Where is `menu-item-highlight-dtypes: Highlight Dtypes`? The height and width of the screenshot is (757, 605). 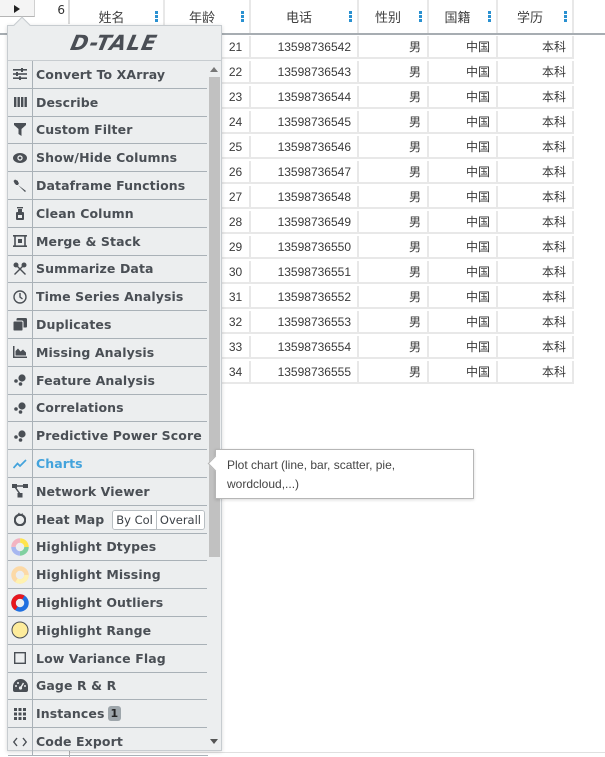
menu-item-highlight-dtypes: Highlight Dtypes is located at coordinates (108, 547).